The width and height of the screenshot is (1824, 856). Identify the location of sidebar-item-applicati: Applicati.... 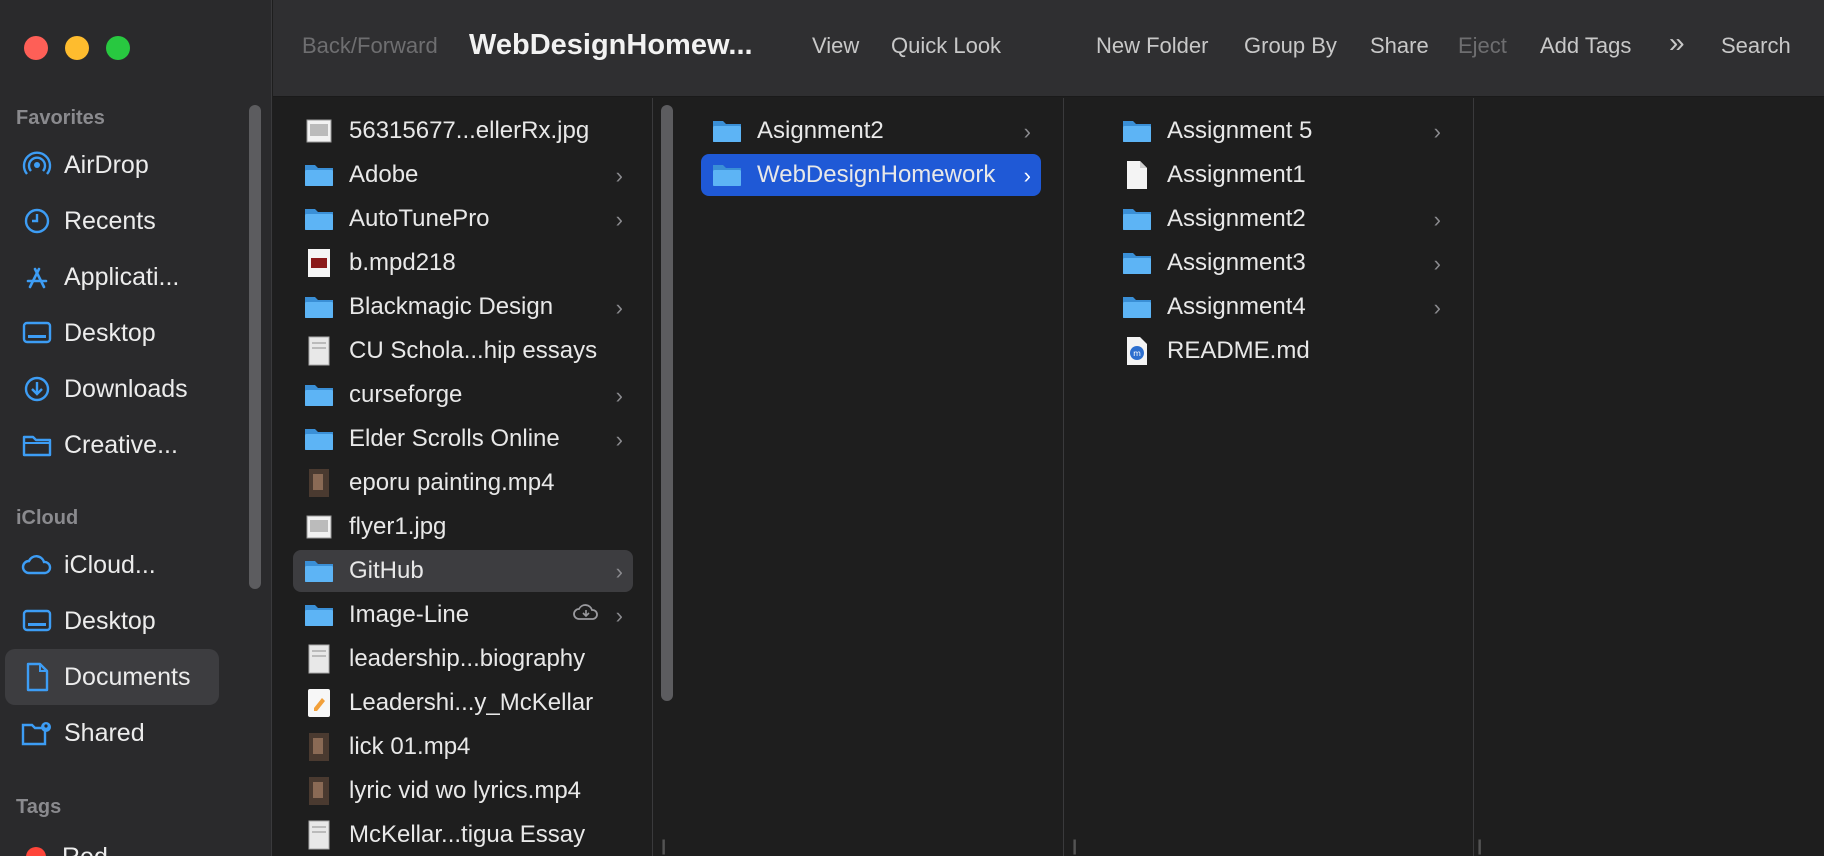
(112, 277).